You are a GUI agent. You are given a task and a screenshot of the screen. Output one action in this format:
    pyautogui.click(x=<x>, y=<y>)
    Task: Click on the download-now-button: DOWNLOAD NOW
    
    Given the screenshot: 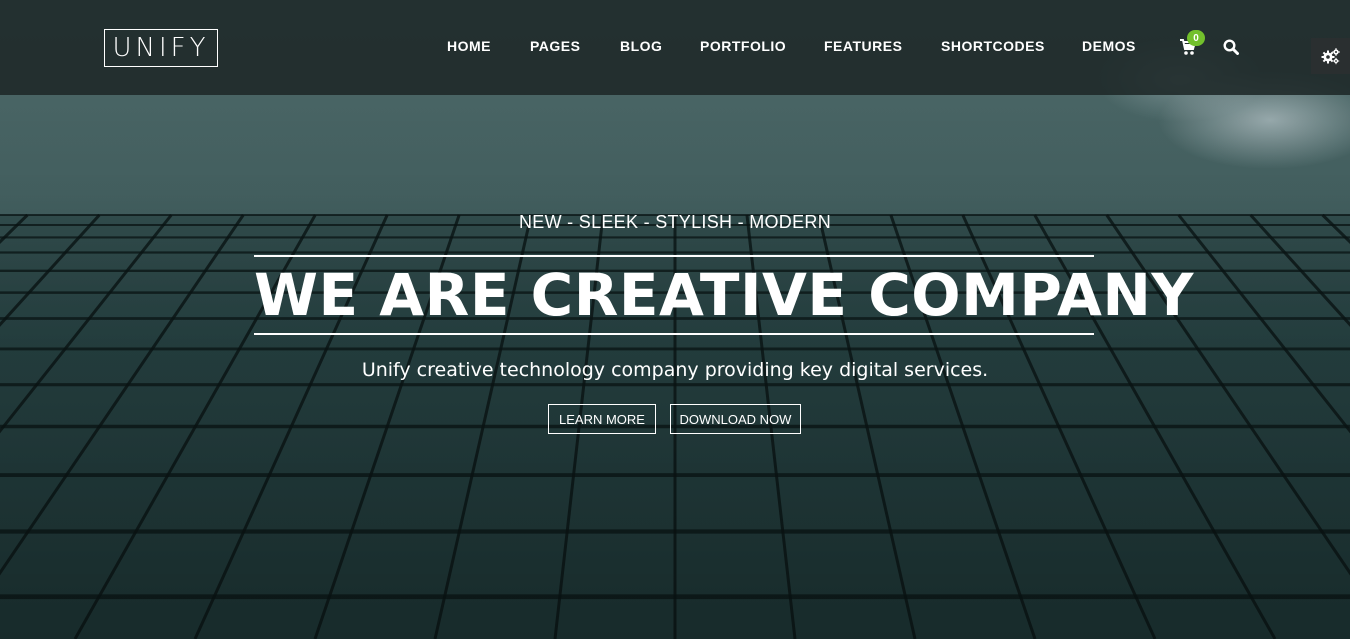 What is the action you would take?
    pyautogui.click(x=735, y=419)
    